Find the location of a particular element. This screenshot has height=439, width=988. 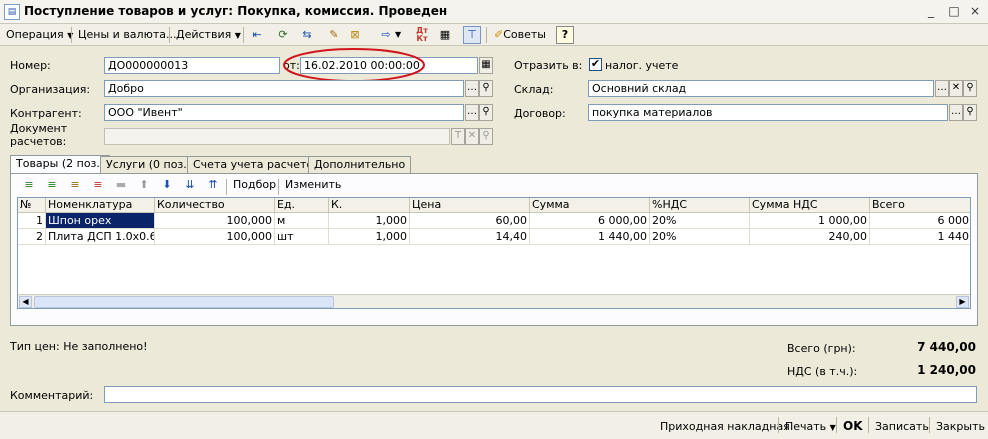

tips-button: ✐Советы is located at coordinates (520, 35).